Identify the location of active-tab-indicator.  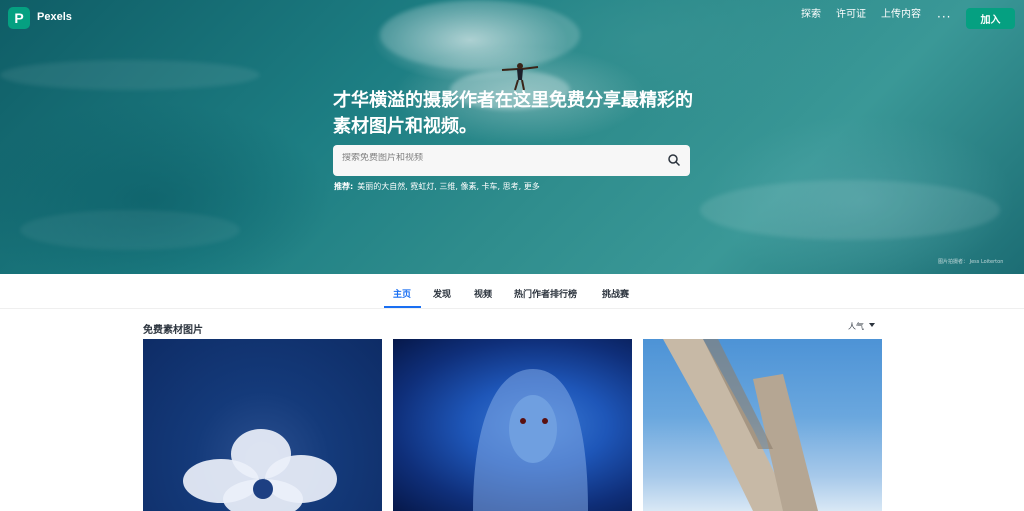
(402, 307).